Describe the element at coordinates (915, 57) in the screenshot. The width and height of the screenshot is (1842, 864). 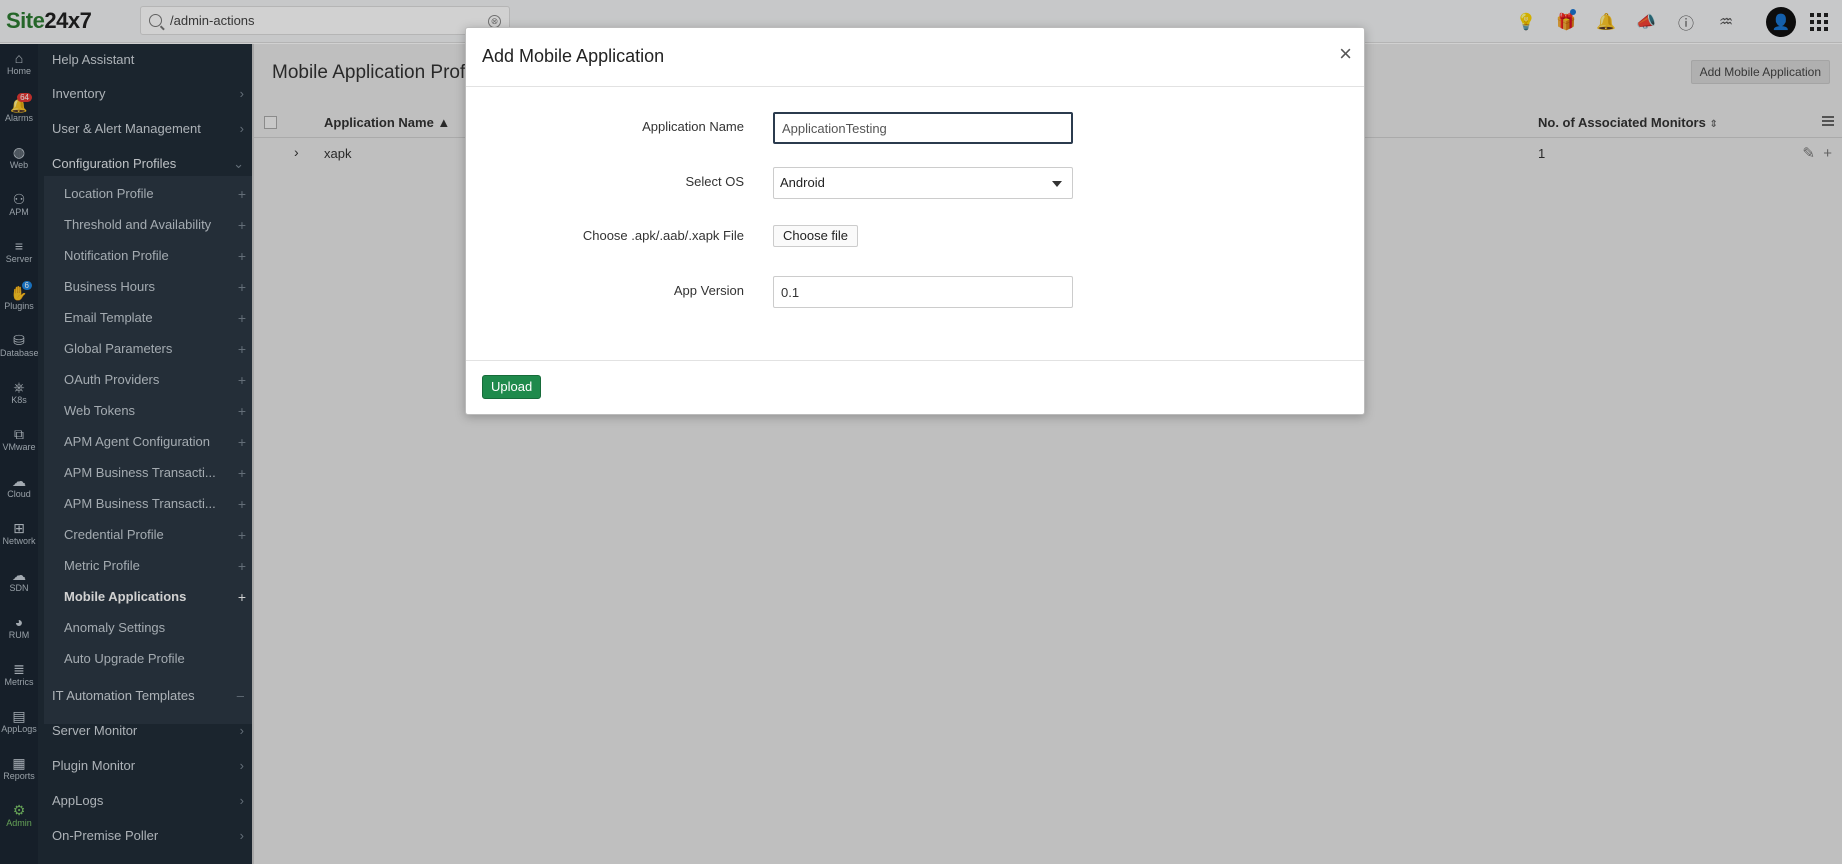
I see `dialog-header: Add Mobile Application ×` at that location.